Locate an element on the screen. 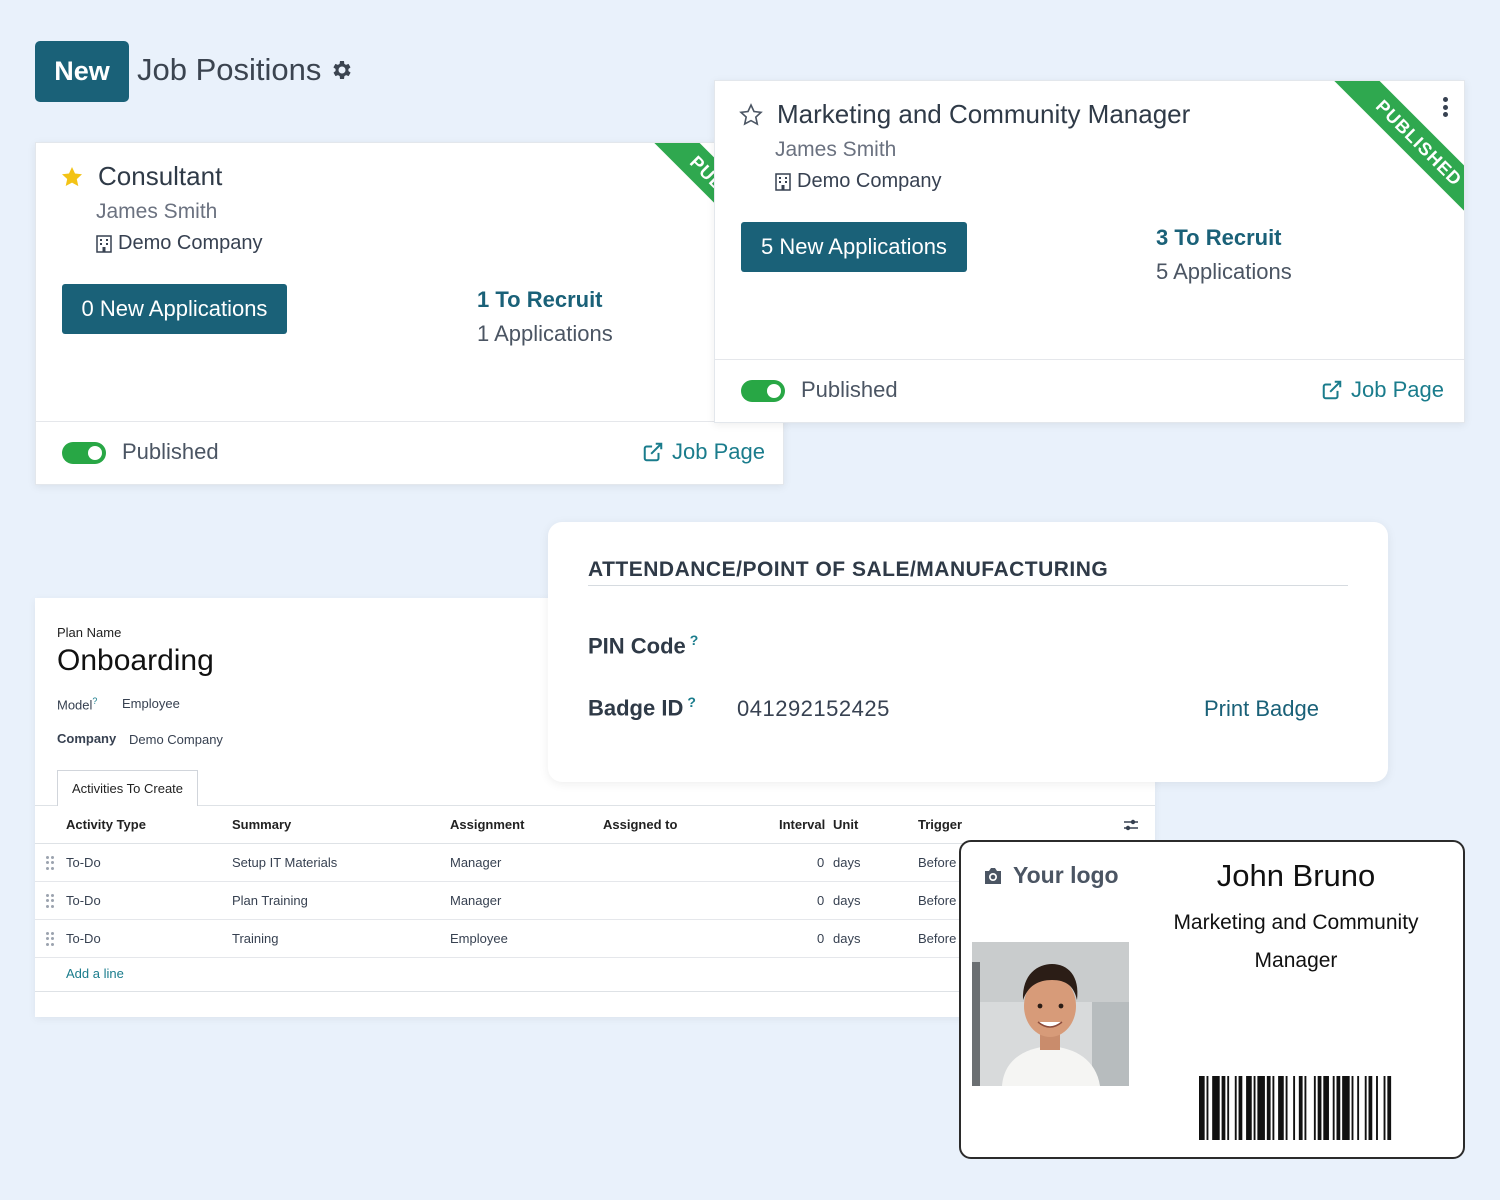 The image size is (1500, 1200). to-recruit-link: 3 To Recruit is located at coordinates (1219, 238).